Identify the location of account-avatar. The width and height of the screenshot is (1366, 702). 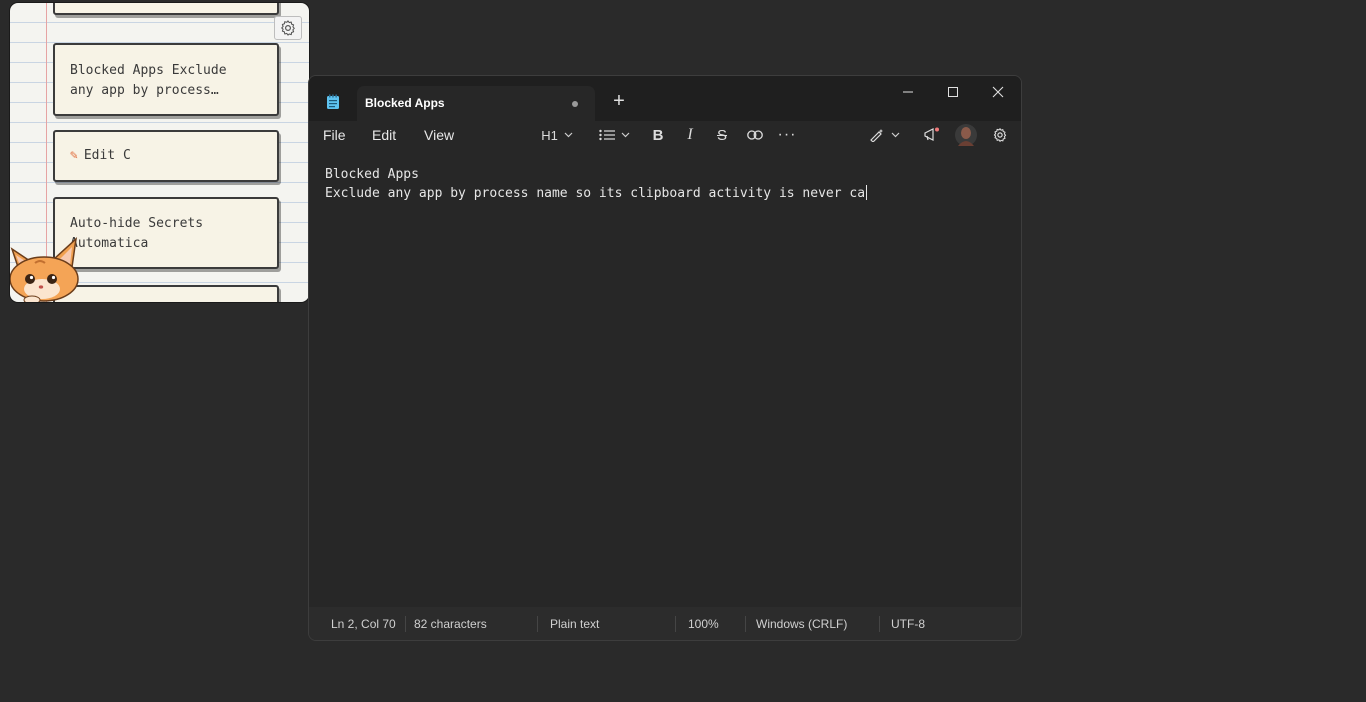
(966, 135).